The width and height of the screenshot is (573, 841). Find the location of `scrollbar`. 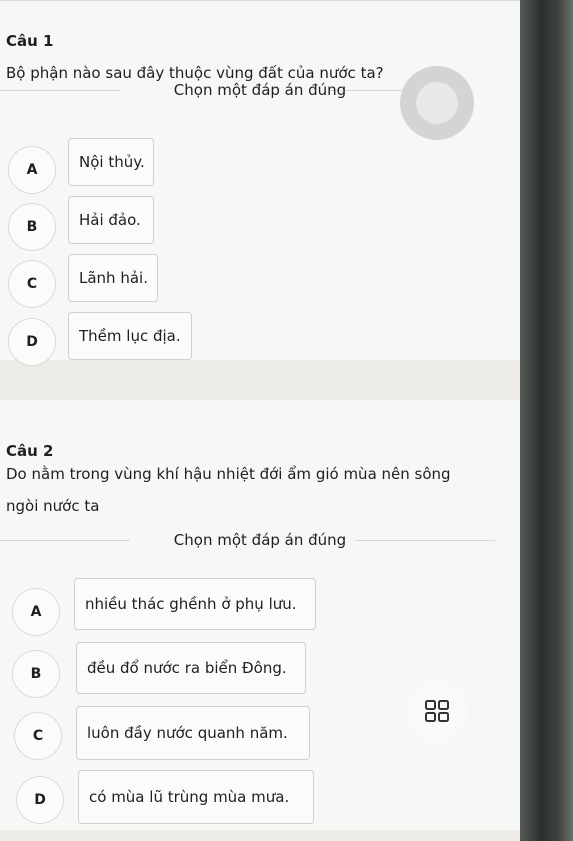

scrollbar is located at coordinates (546, 420).